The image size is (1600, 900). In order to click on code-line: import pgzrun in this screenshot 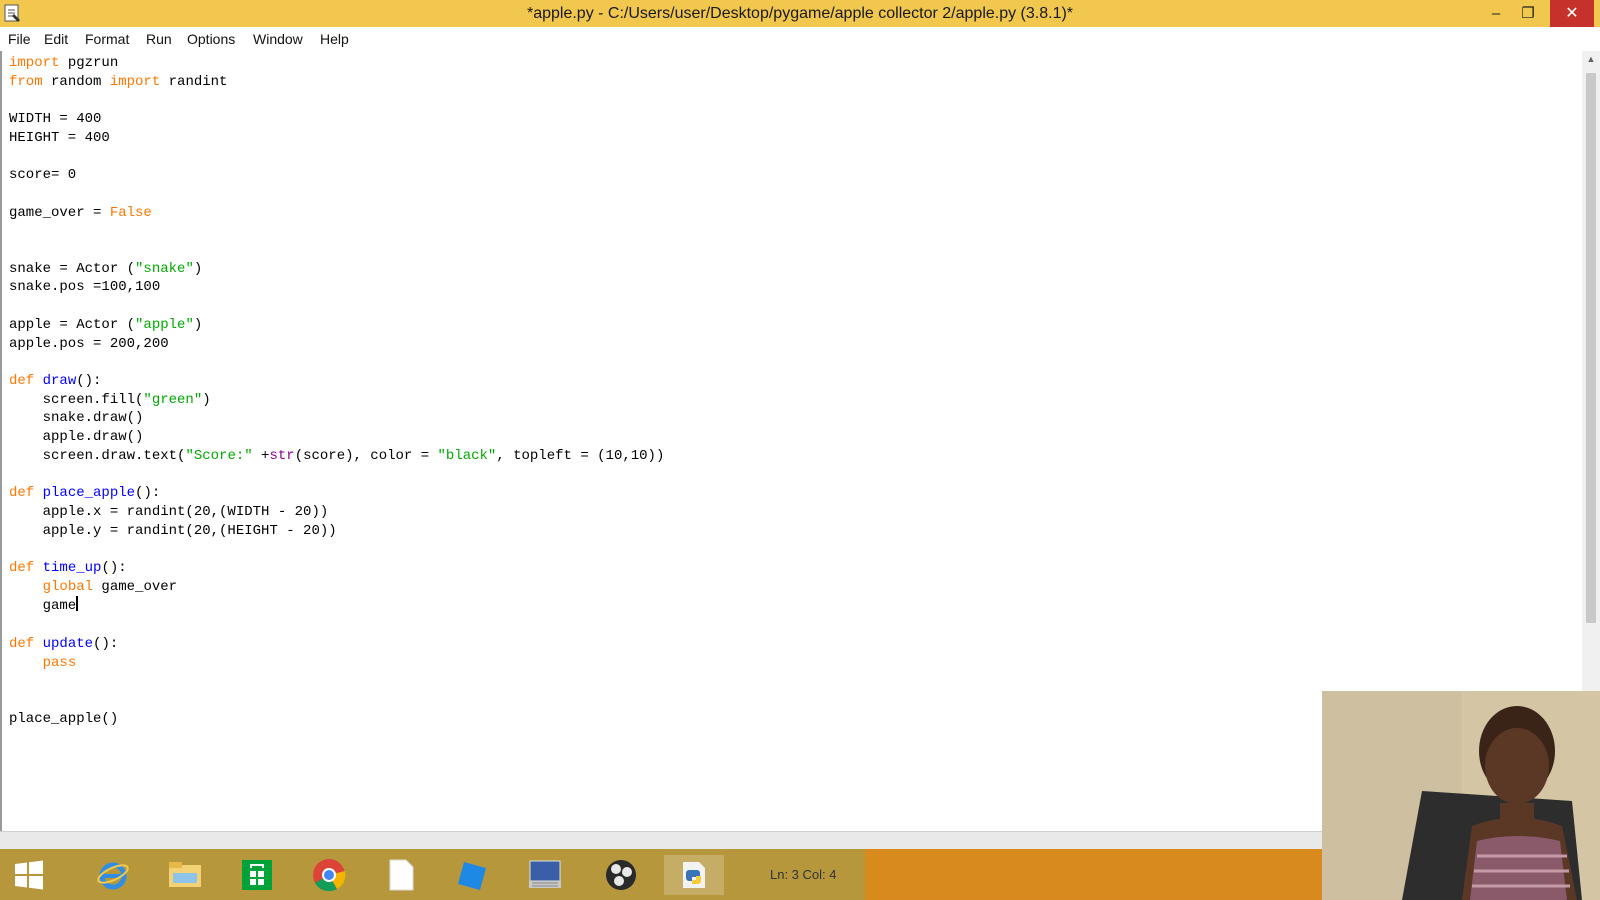, I will do `click(63, 63)`.